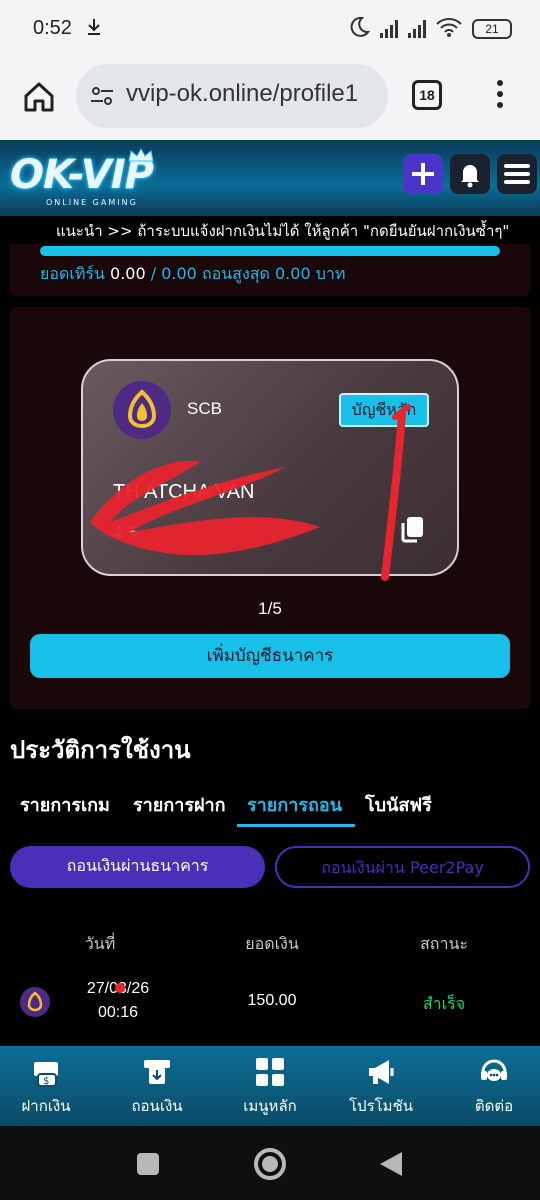  Describe the element at coordinates (148, 1164) in the screenshot. I see `recents-icon` at that location.